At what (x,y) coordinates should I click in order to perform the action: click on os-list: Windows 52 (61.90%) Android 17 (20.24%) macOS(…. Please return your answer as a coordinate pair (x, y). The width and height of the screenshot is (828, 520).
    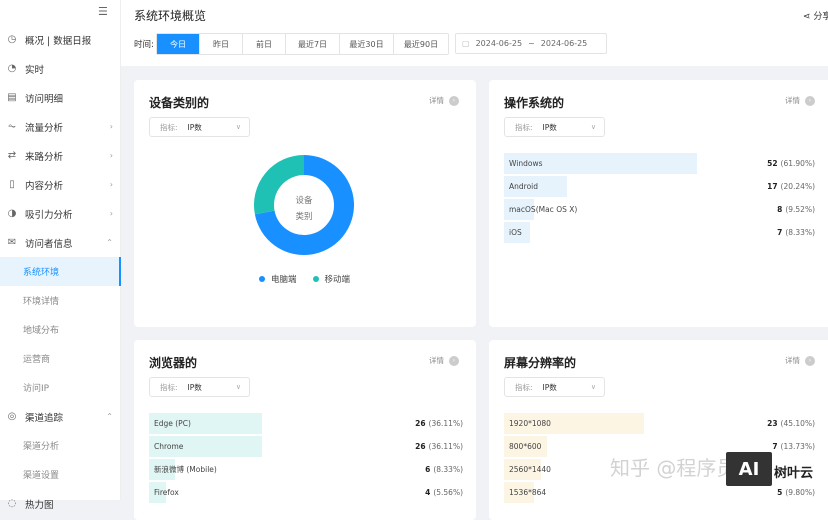
    Looking at the image, I should click on (659, 198).